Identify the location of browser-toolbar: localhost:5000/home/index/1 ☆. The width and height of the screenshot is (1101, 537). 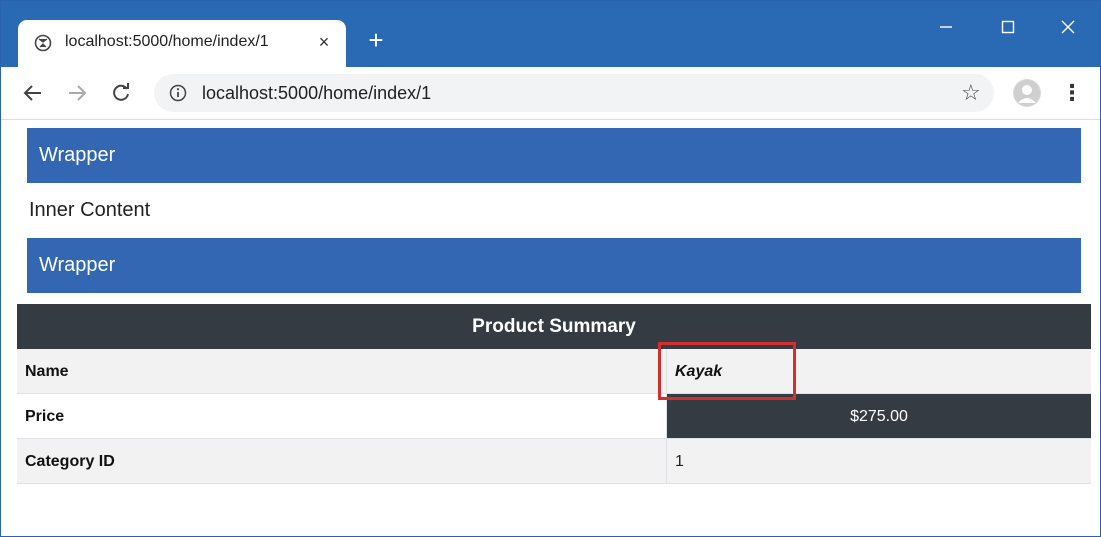
(550, 93).